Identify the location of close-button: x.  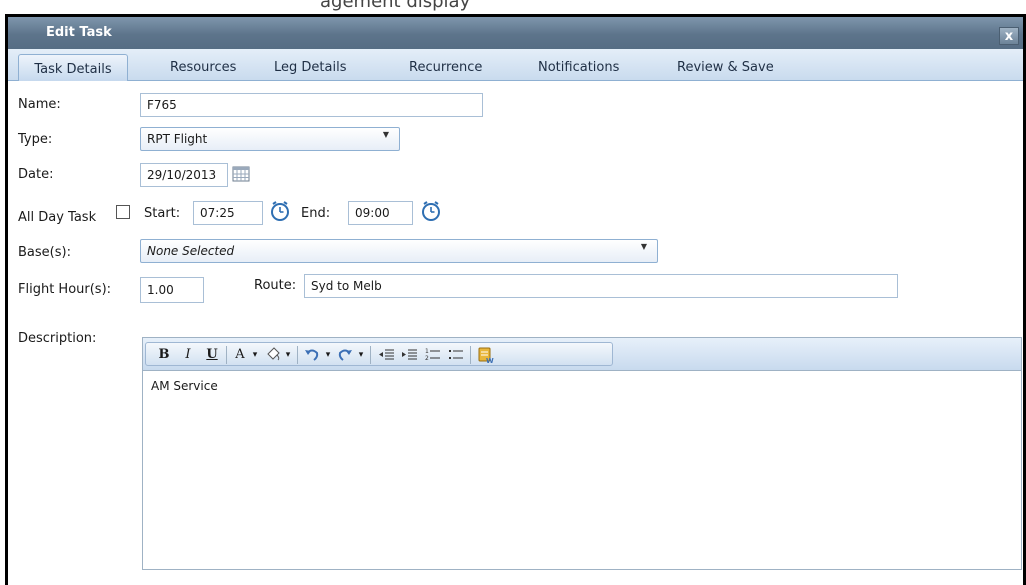
(1009, 36).